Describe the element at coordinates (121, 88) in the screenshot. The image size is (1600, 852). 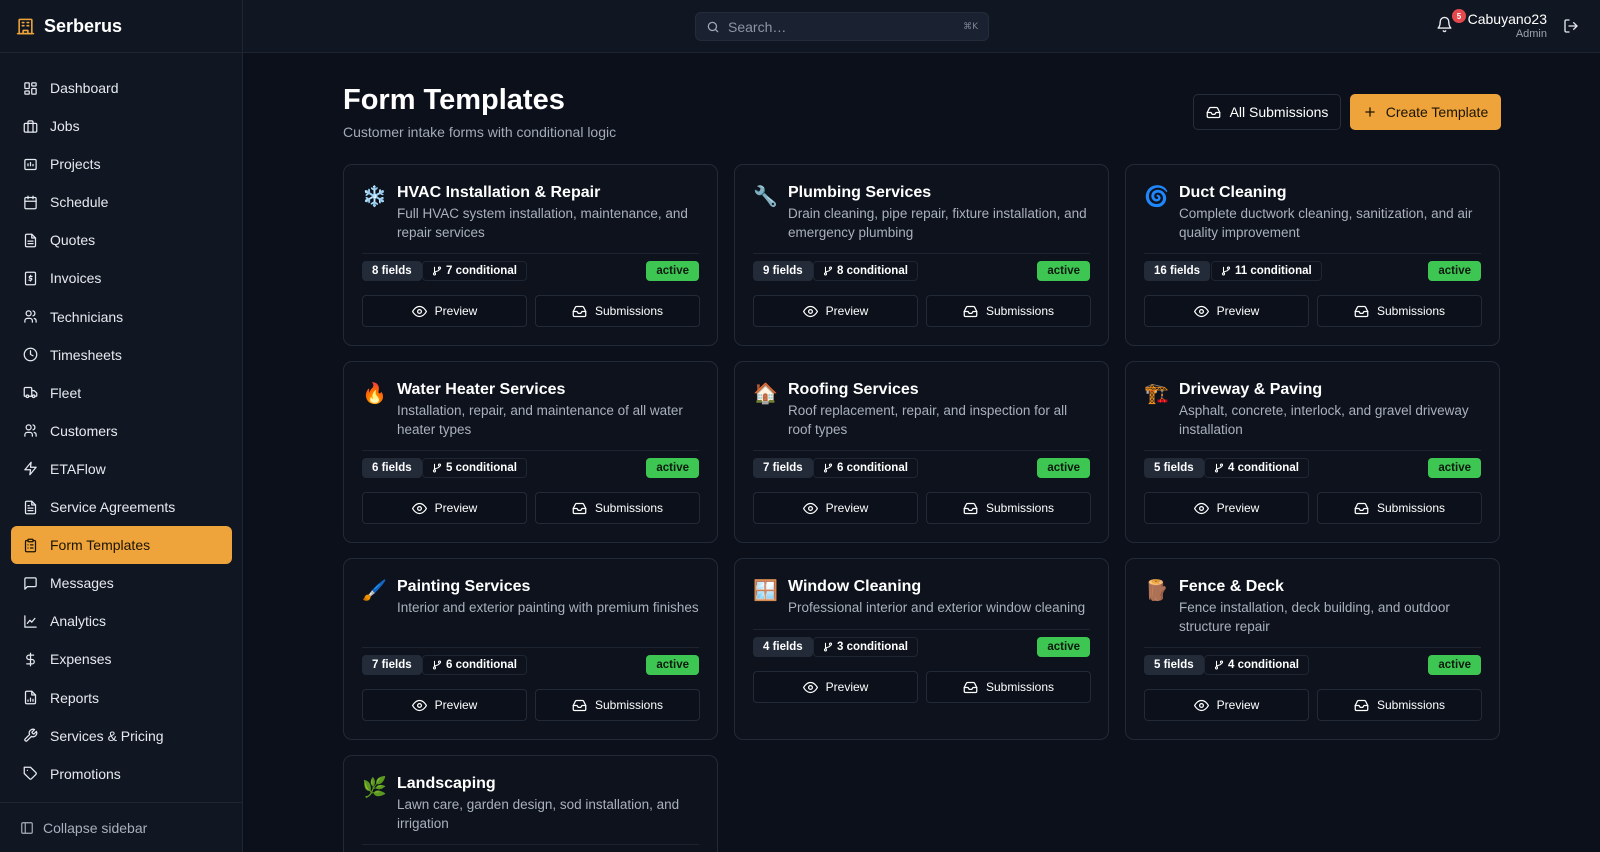
I see `sidebar-item-dashboard: Dashboard` at that location.